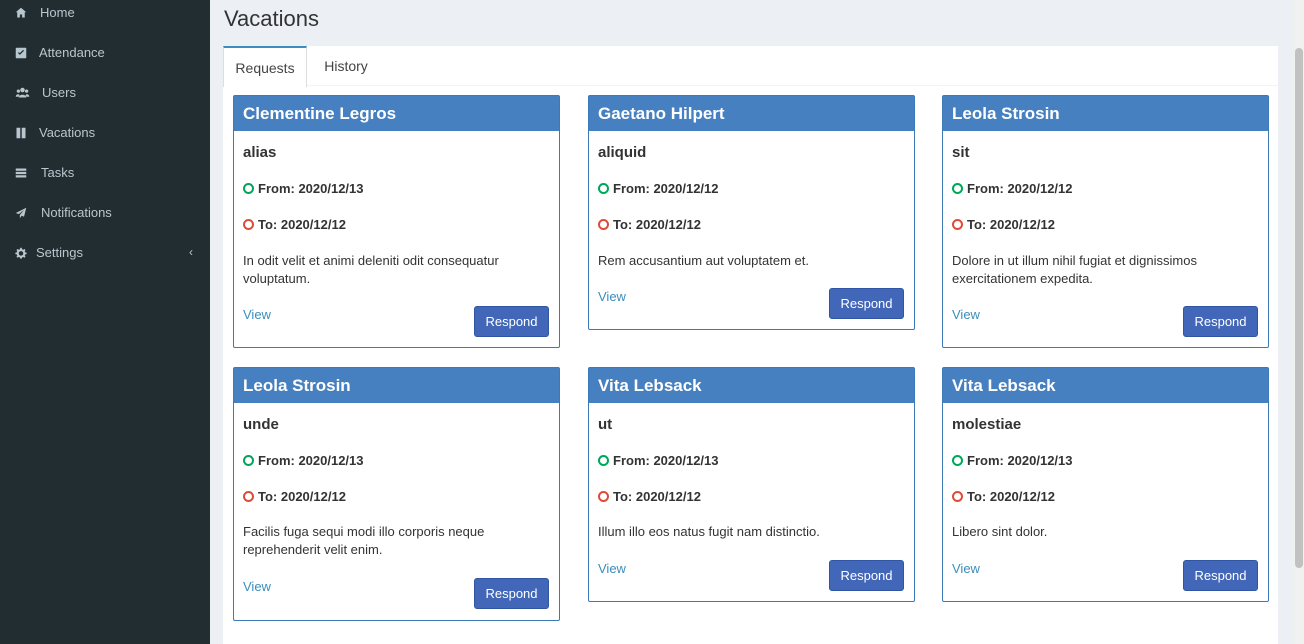 The image size is (1304, 644). I want to click on users-icon, so click(22, 93).